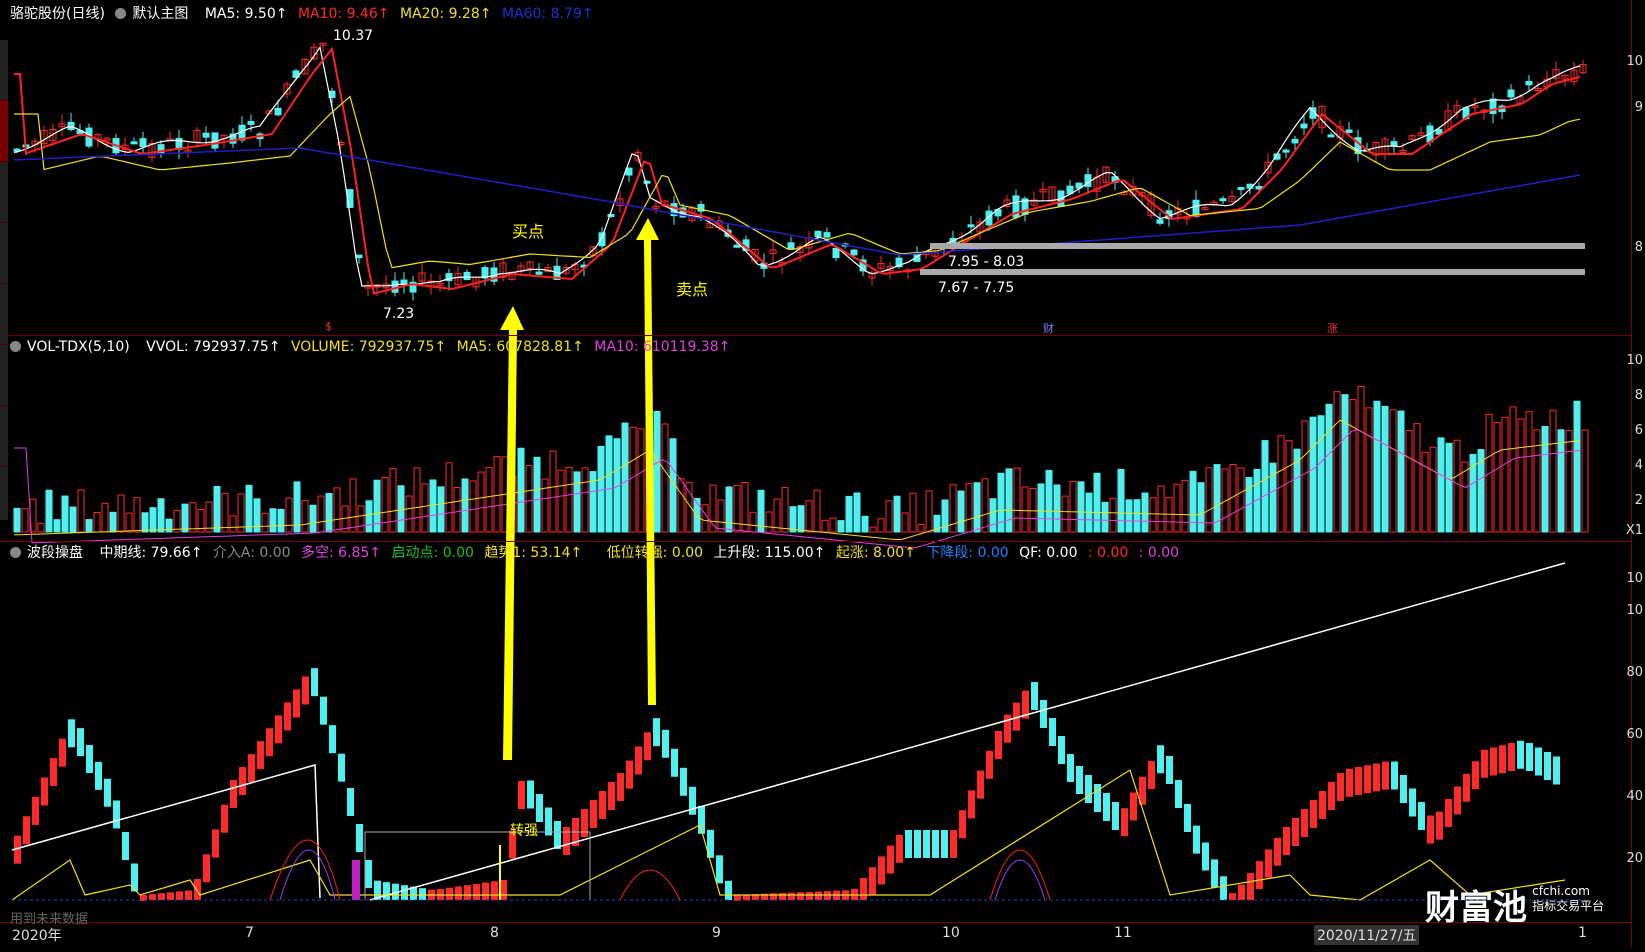  I want to click on high-price-label: 10.37, so click(353, 36).